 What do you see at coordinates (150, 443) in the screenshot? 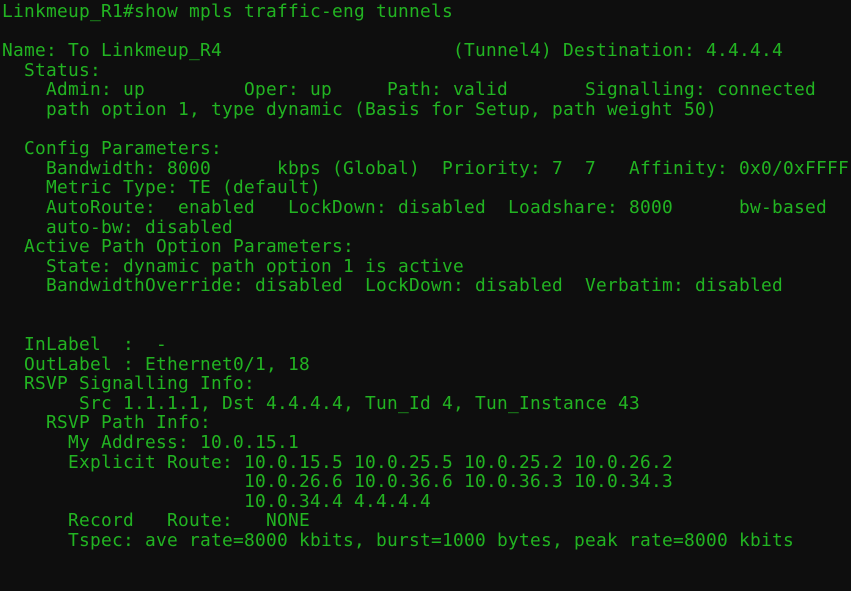
I see `terminal-line: My Address: 10.0.15.1` at bounding box center [150, 443].